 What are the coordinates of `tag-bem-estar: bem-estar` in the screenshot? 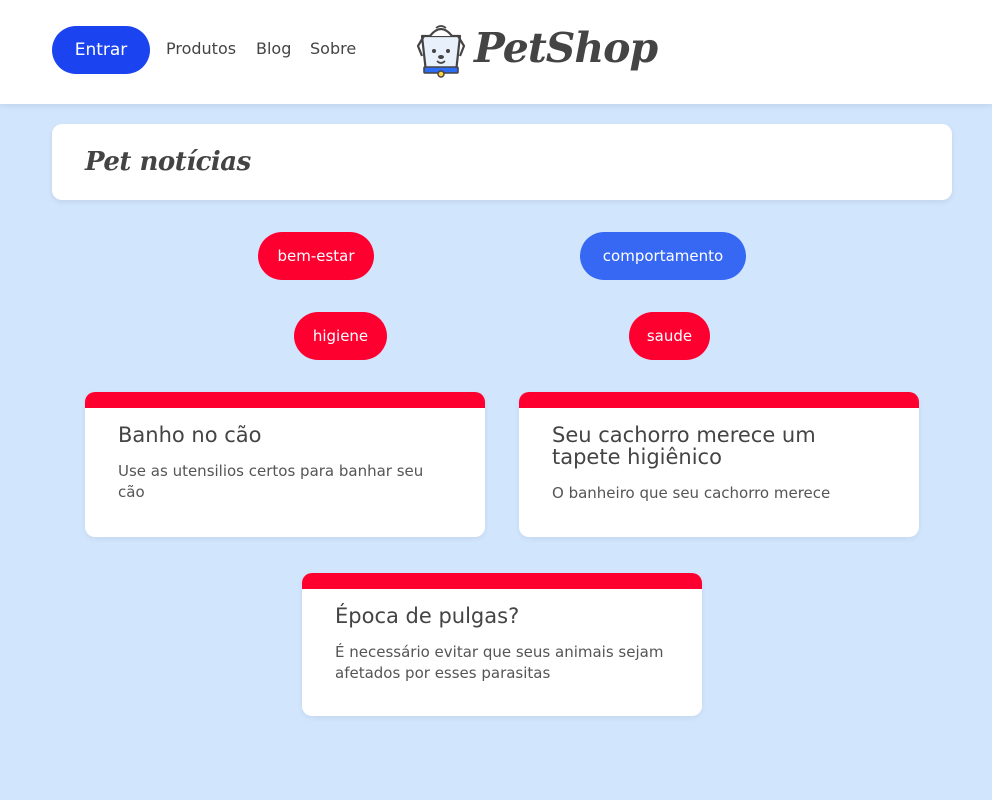 It's located at (316, 256).